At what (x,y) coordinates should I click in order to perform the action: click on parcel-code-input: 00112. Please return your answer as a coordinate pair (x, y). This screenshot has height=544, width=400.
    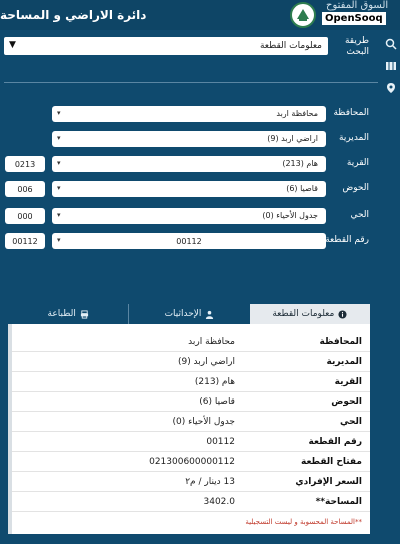
    Looking at the image, I should click on (25, 241).